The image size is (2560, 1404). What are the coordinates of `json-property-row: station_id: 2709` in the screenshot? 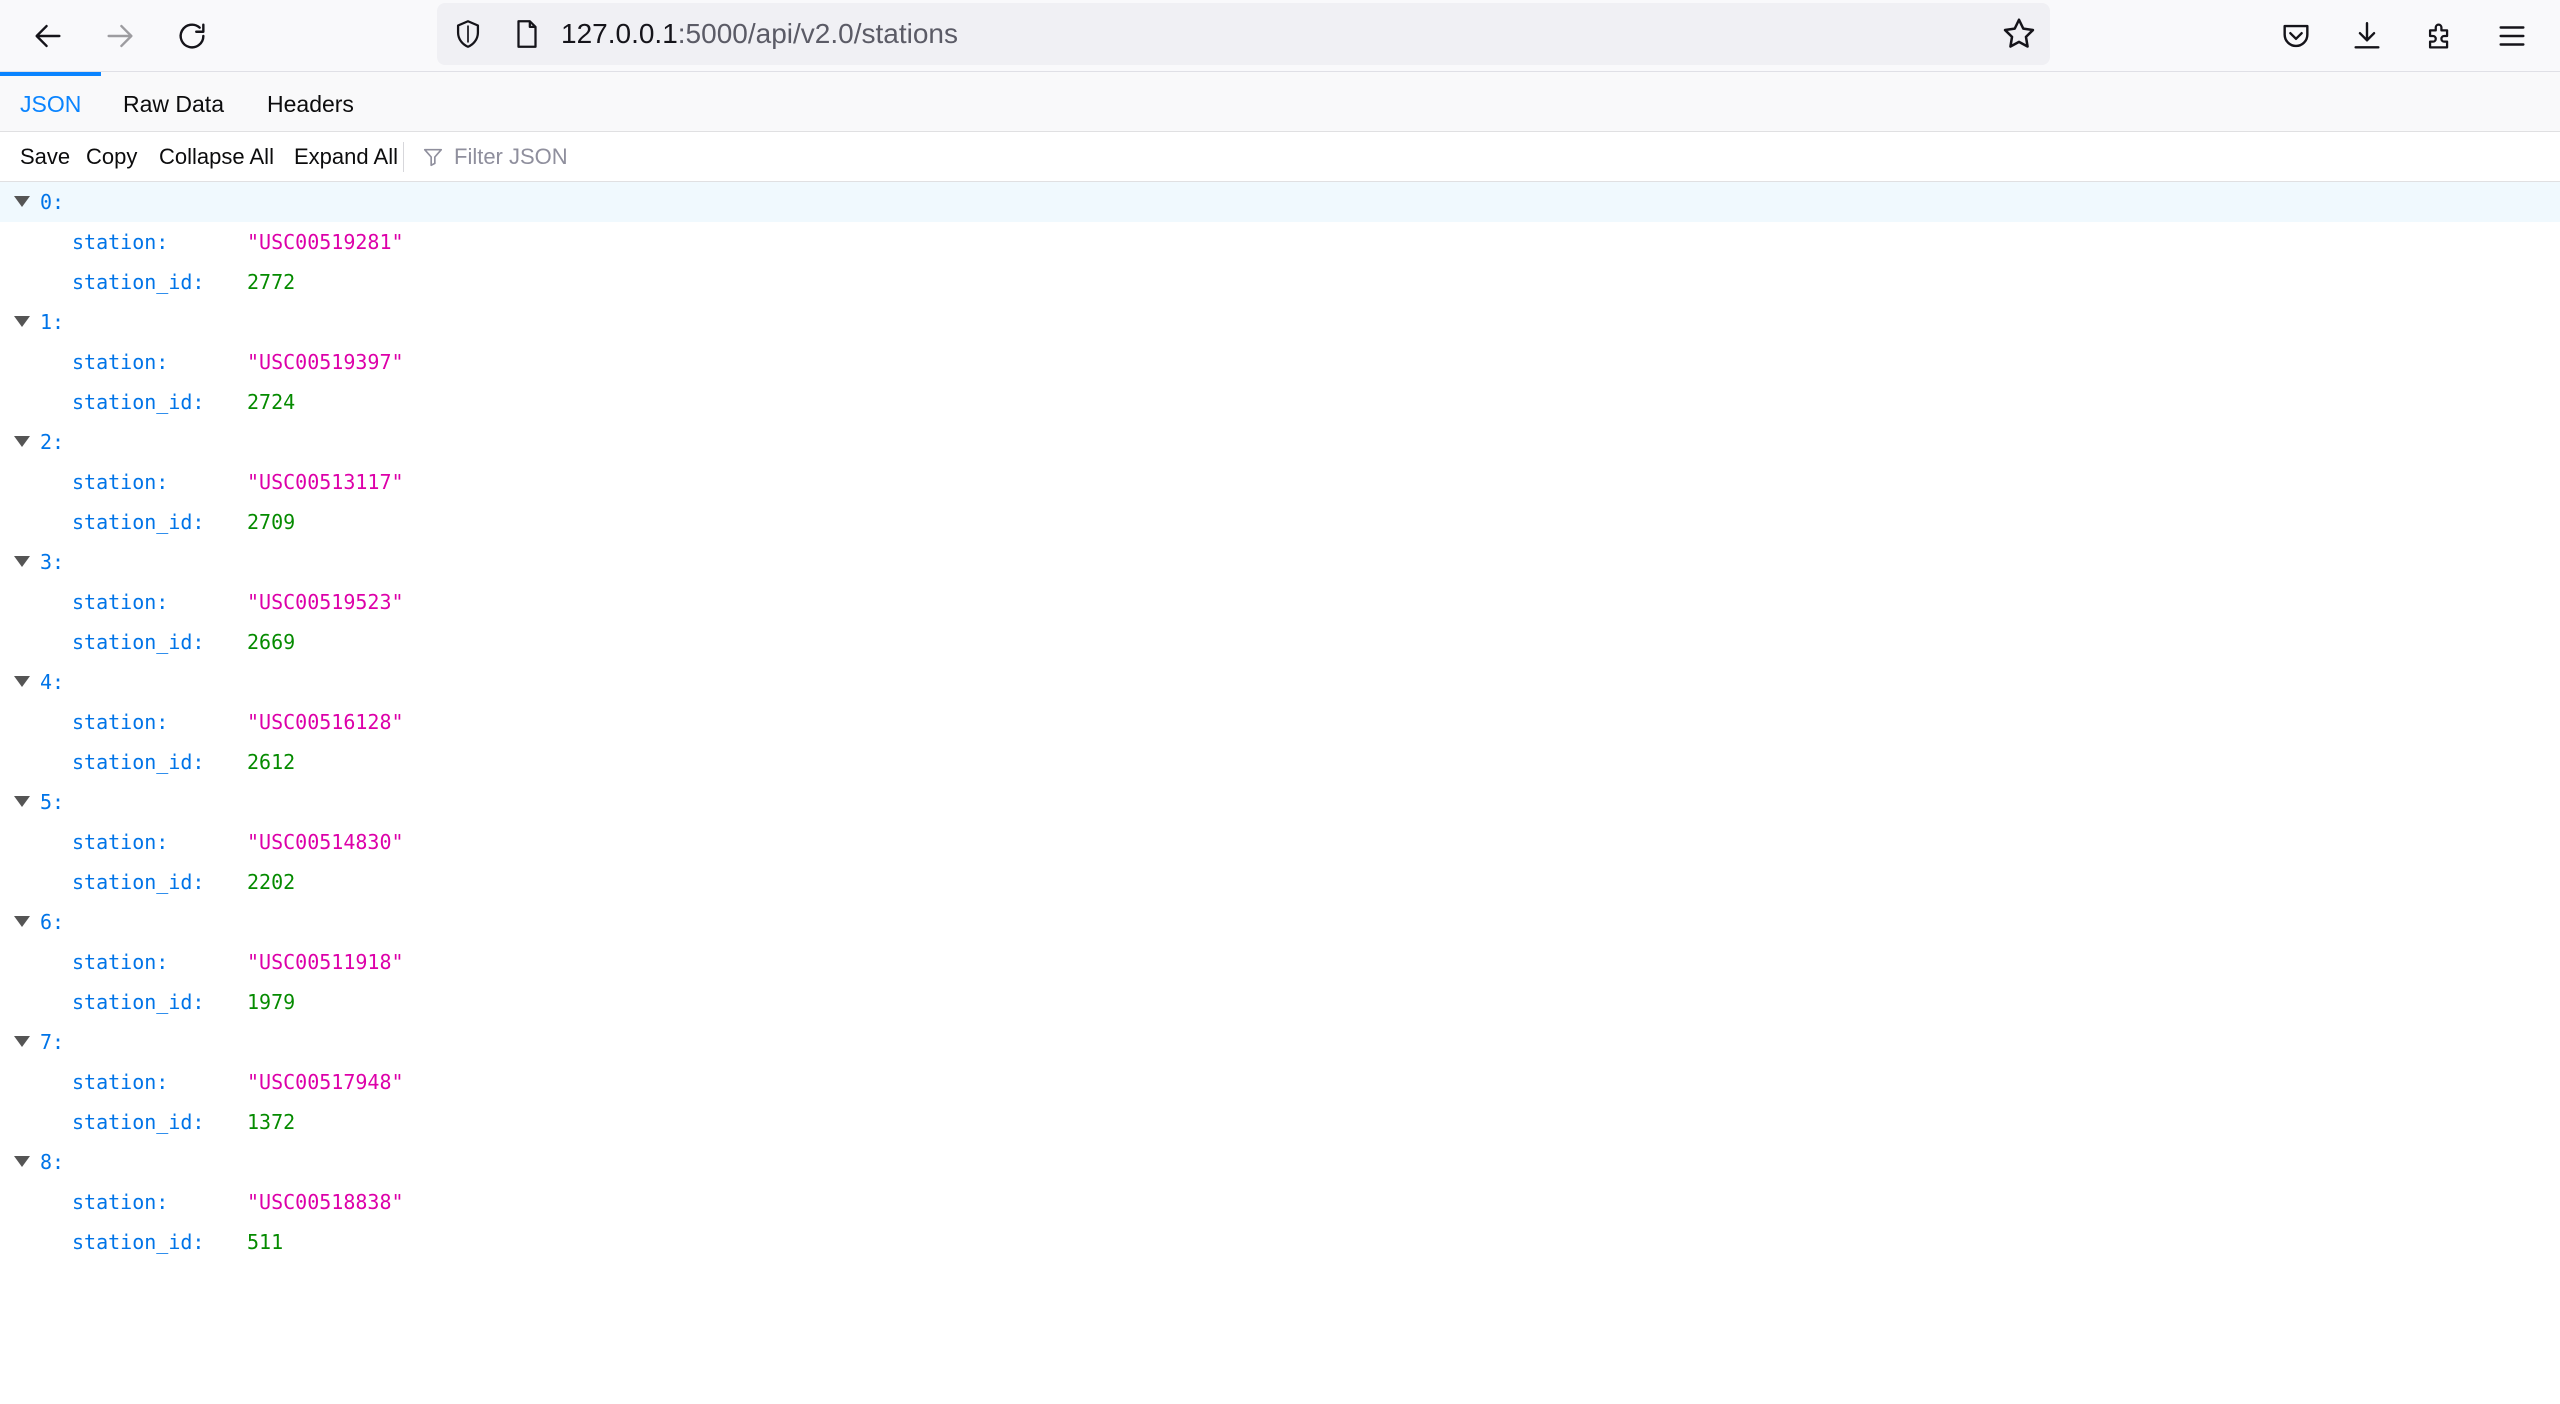 It's located at (1280, 522).